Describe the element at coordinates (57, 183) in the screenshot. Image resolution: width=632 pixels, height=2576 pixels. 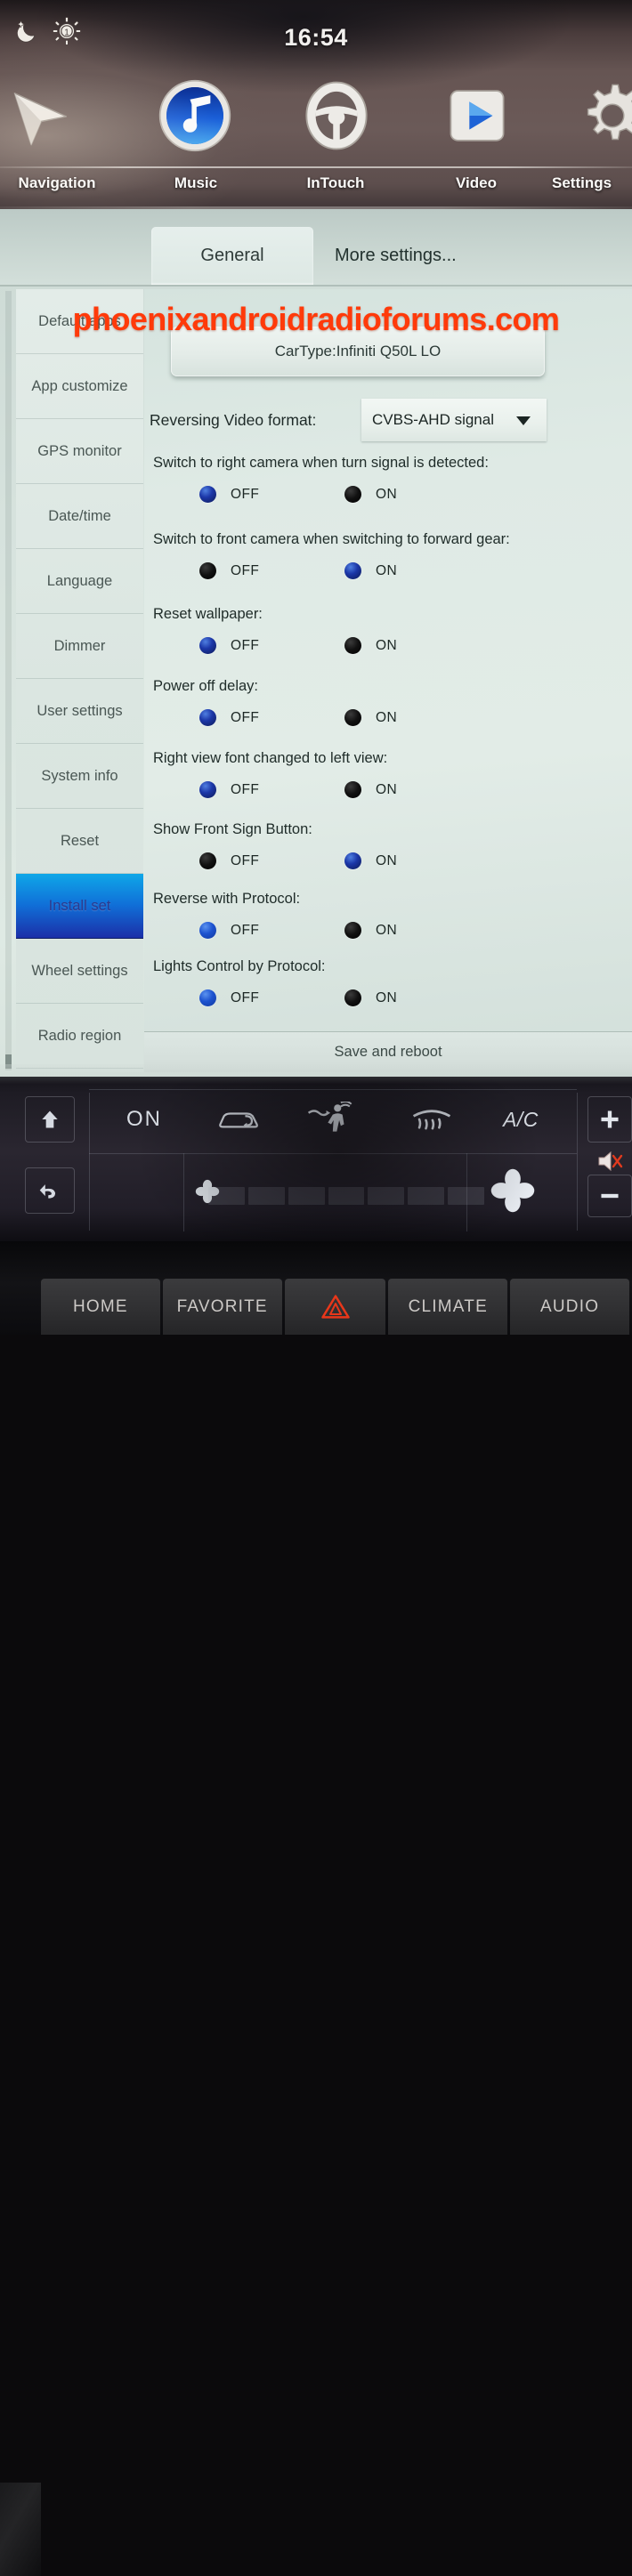
I see `app-label-navigation: Navigation` at that location.